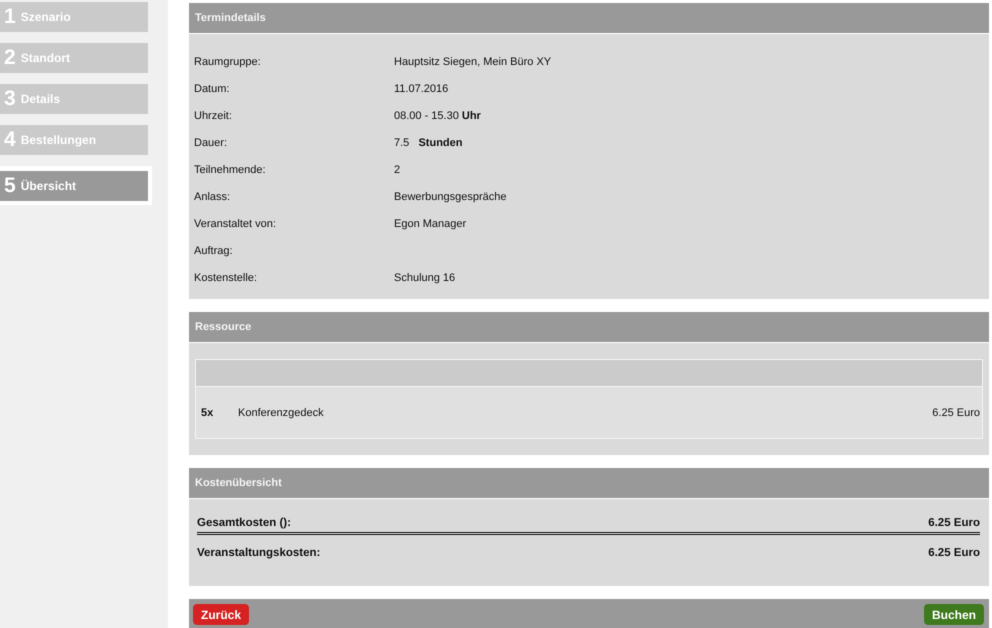 This screenshot has height=628, width=992. Describe the element at coordinates (430, 224) in the screenshot. I see `field-value: Egon Manager` at that location.